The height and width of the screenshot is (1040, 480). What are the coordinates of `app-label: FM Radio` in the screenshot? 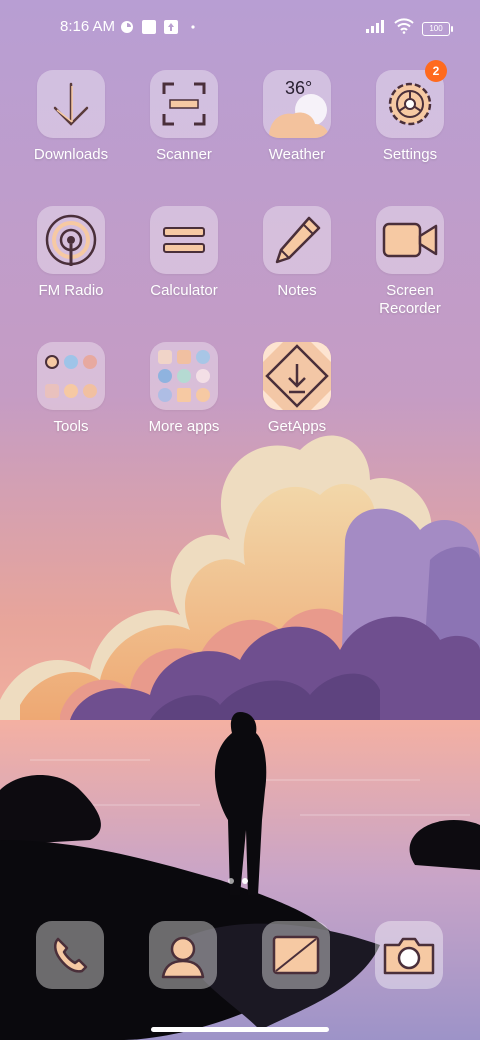 It's located at (71, 290).